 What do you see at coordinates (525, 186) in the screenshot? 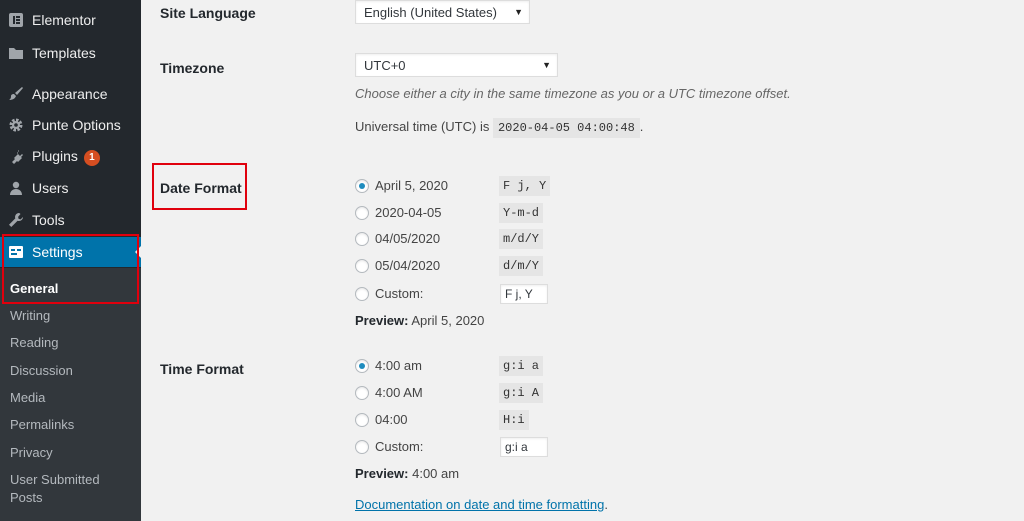
I see `date-format-code: F j, Y` at bounding box center [525, 186].